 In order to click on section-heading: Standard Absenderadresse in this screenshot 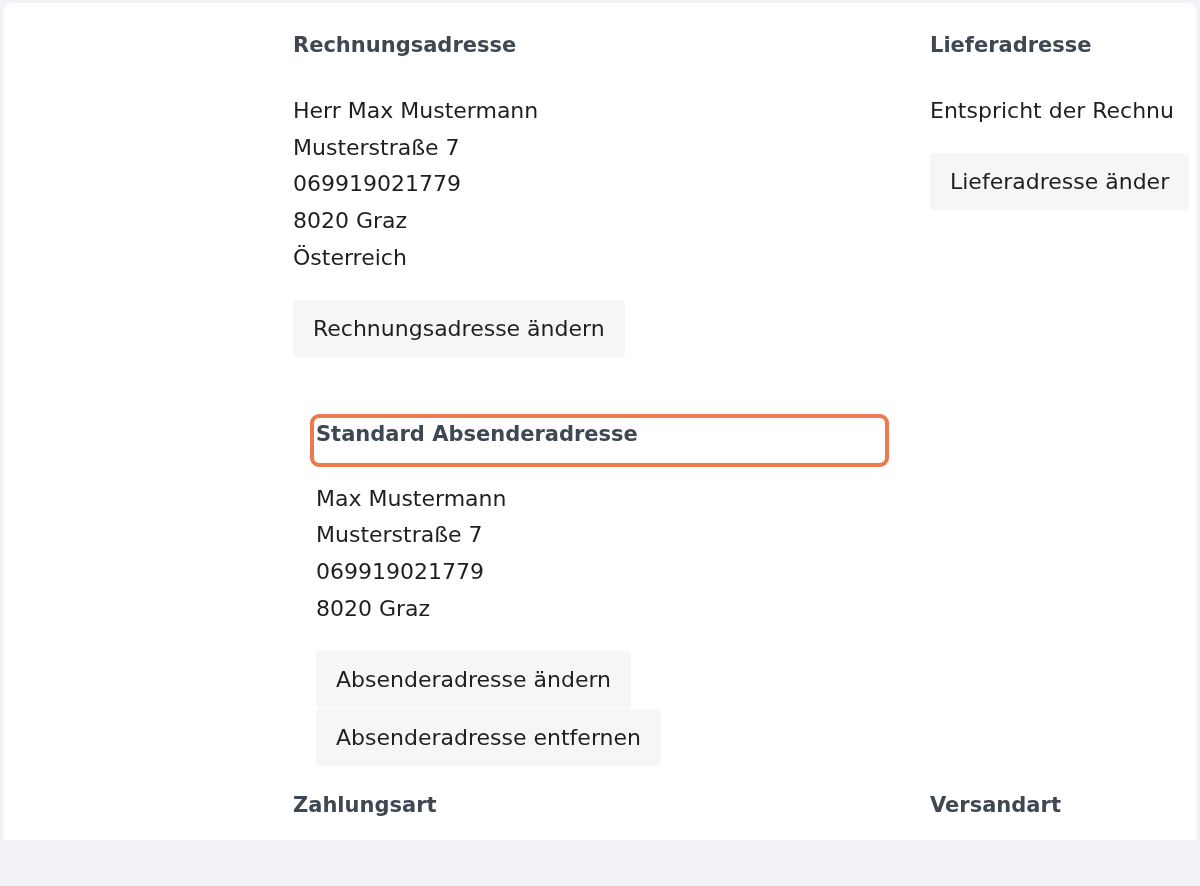, I will do `click(477, 434)`.